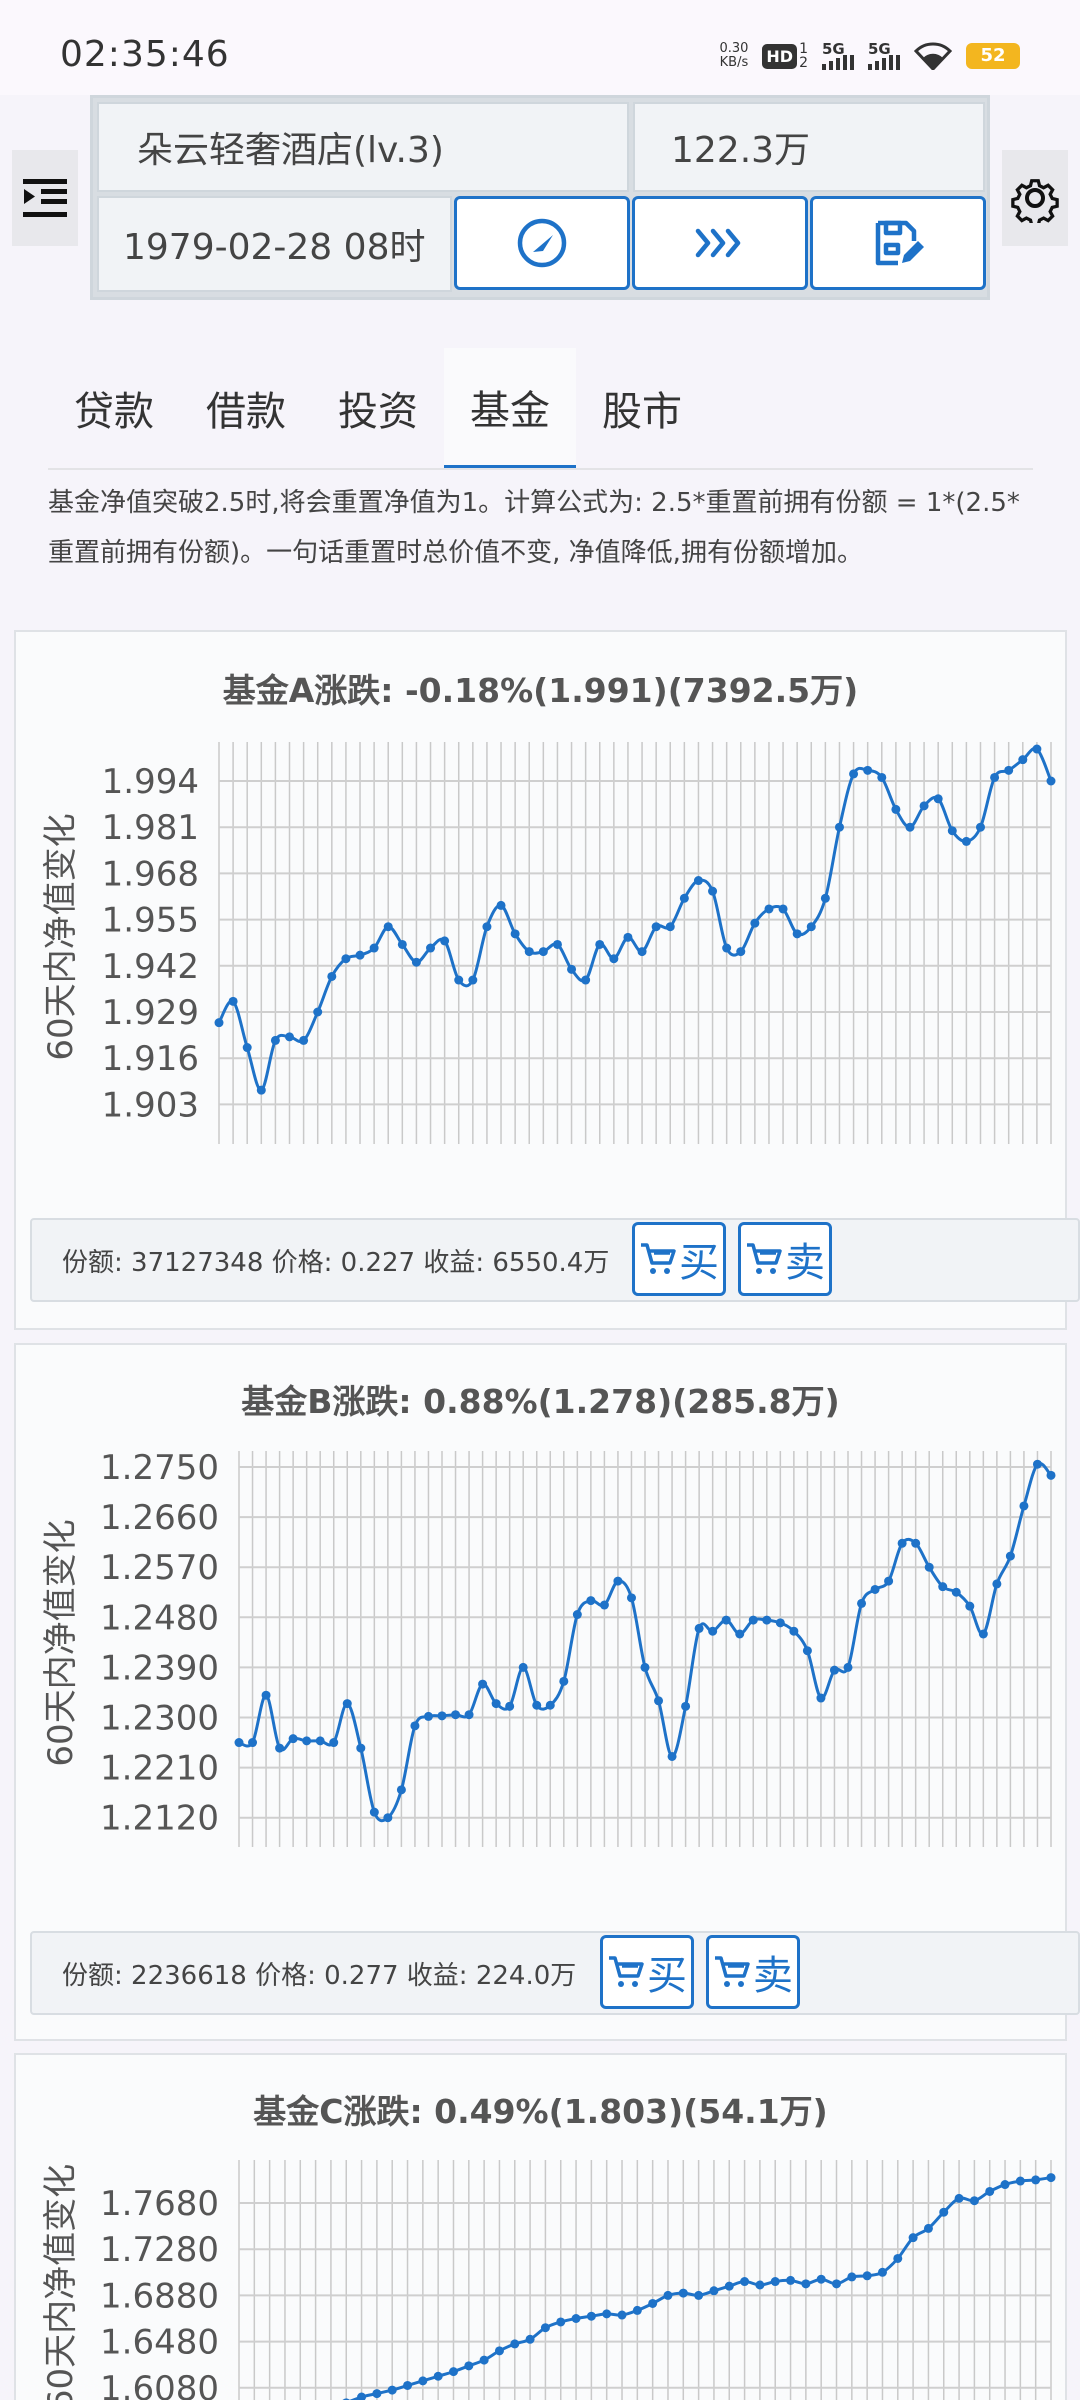 Image resolution: width=1080 pixels, height=2400 pixels. I want to click on hotel-info-panel: 朵云轻奢酒店(lv.3) 122.3万 1979-02-28 08时, so click(540, 197).